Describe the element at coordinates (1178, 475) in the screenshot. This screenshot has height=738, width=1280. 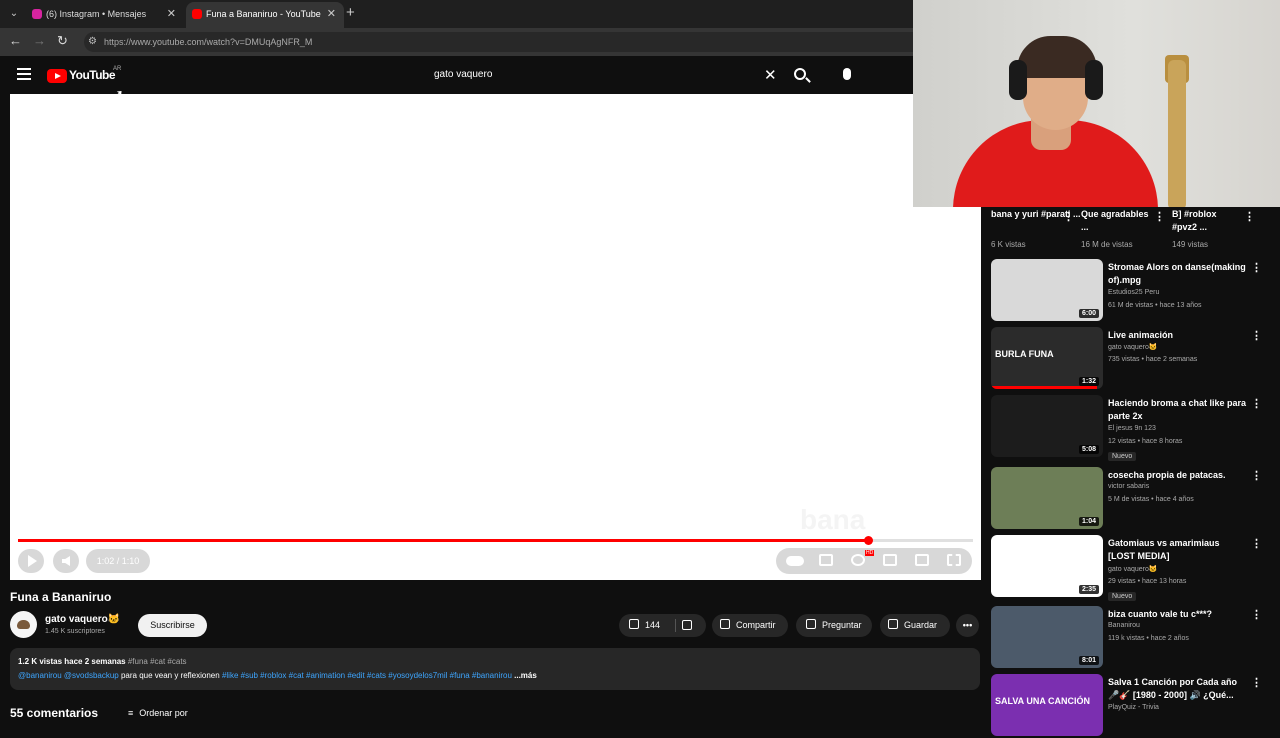
I see `suggestion-title: cosecha propia de patacas.` at that location.